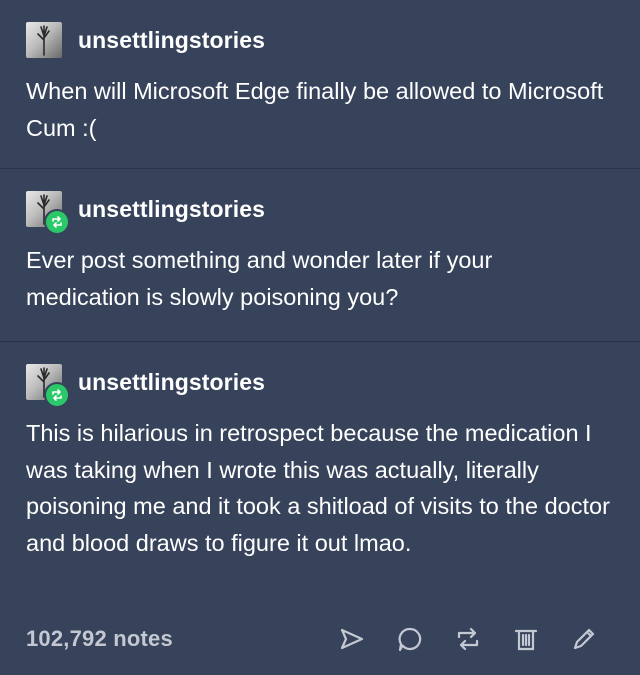  I want to click on edit-icon, so click(584, 639).